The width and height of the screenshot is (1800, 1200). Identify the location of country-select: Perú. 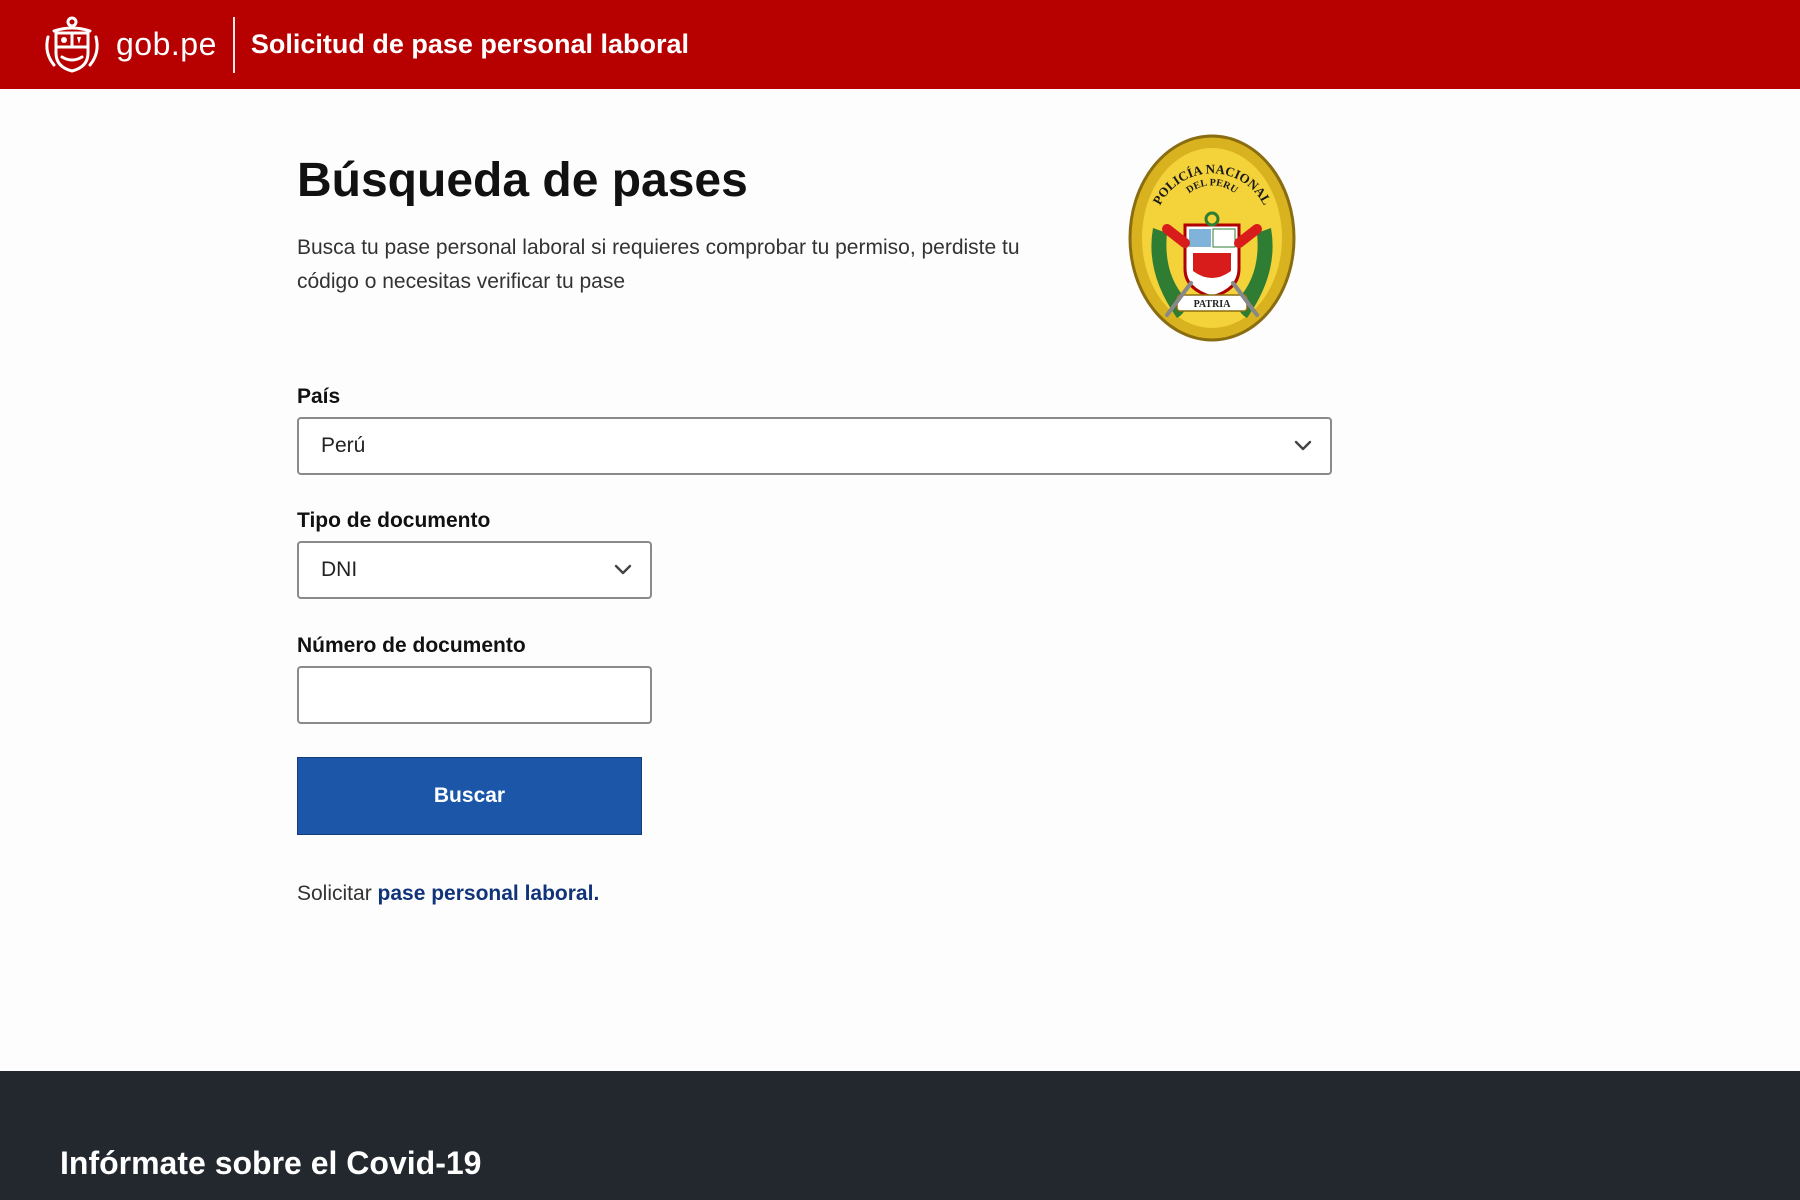
(814, 446).